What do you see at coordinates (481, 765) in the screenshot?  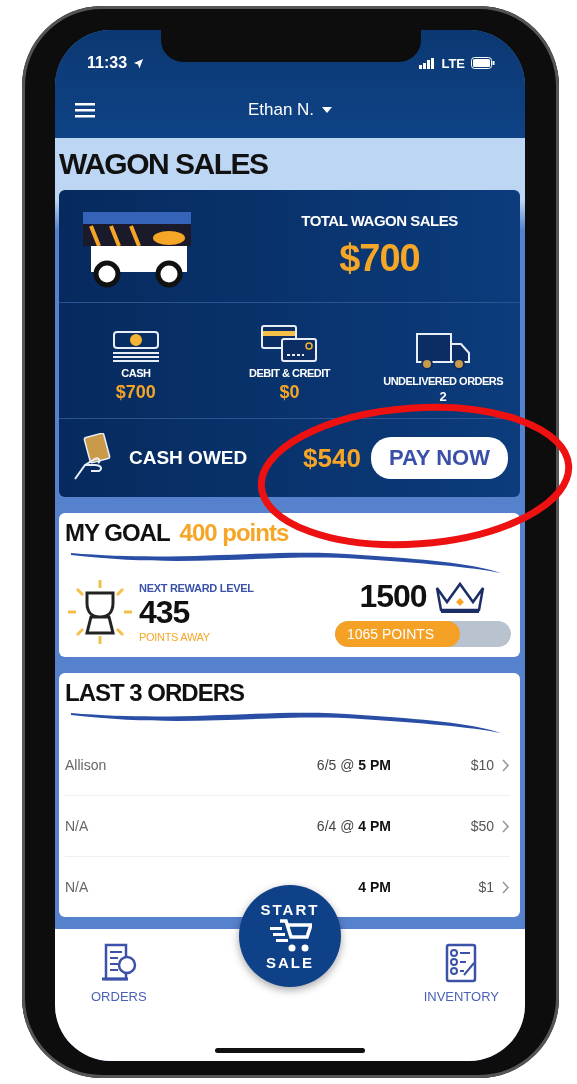 I see `order-amount: $10` at bounding box center [481, 765].